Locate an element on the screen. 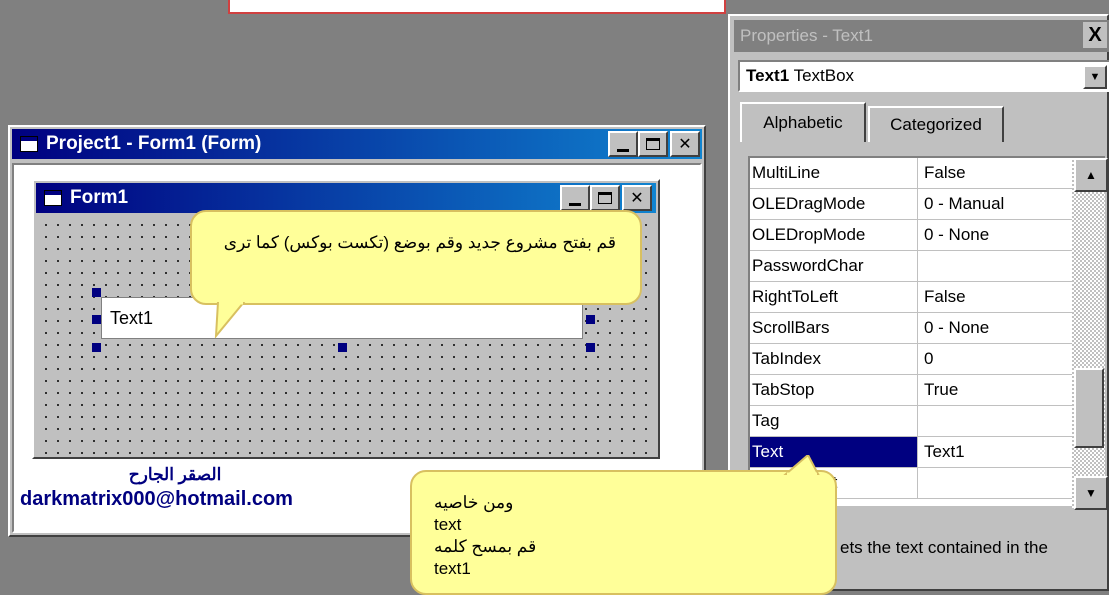  resize-handle-w is located at coordinates (96, 319).